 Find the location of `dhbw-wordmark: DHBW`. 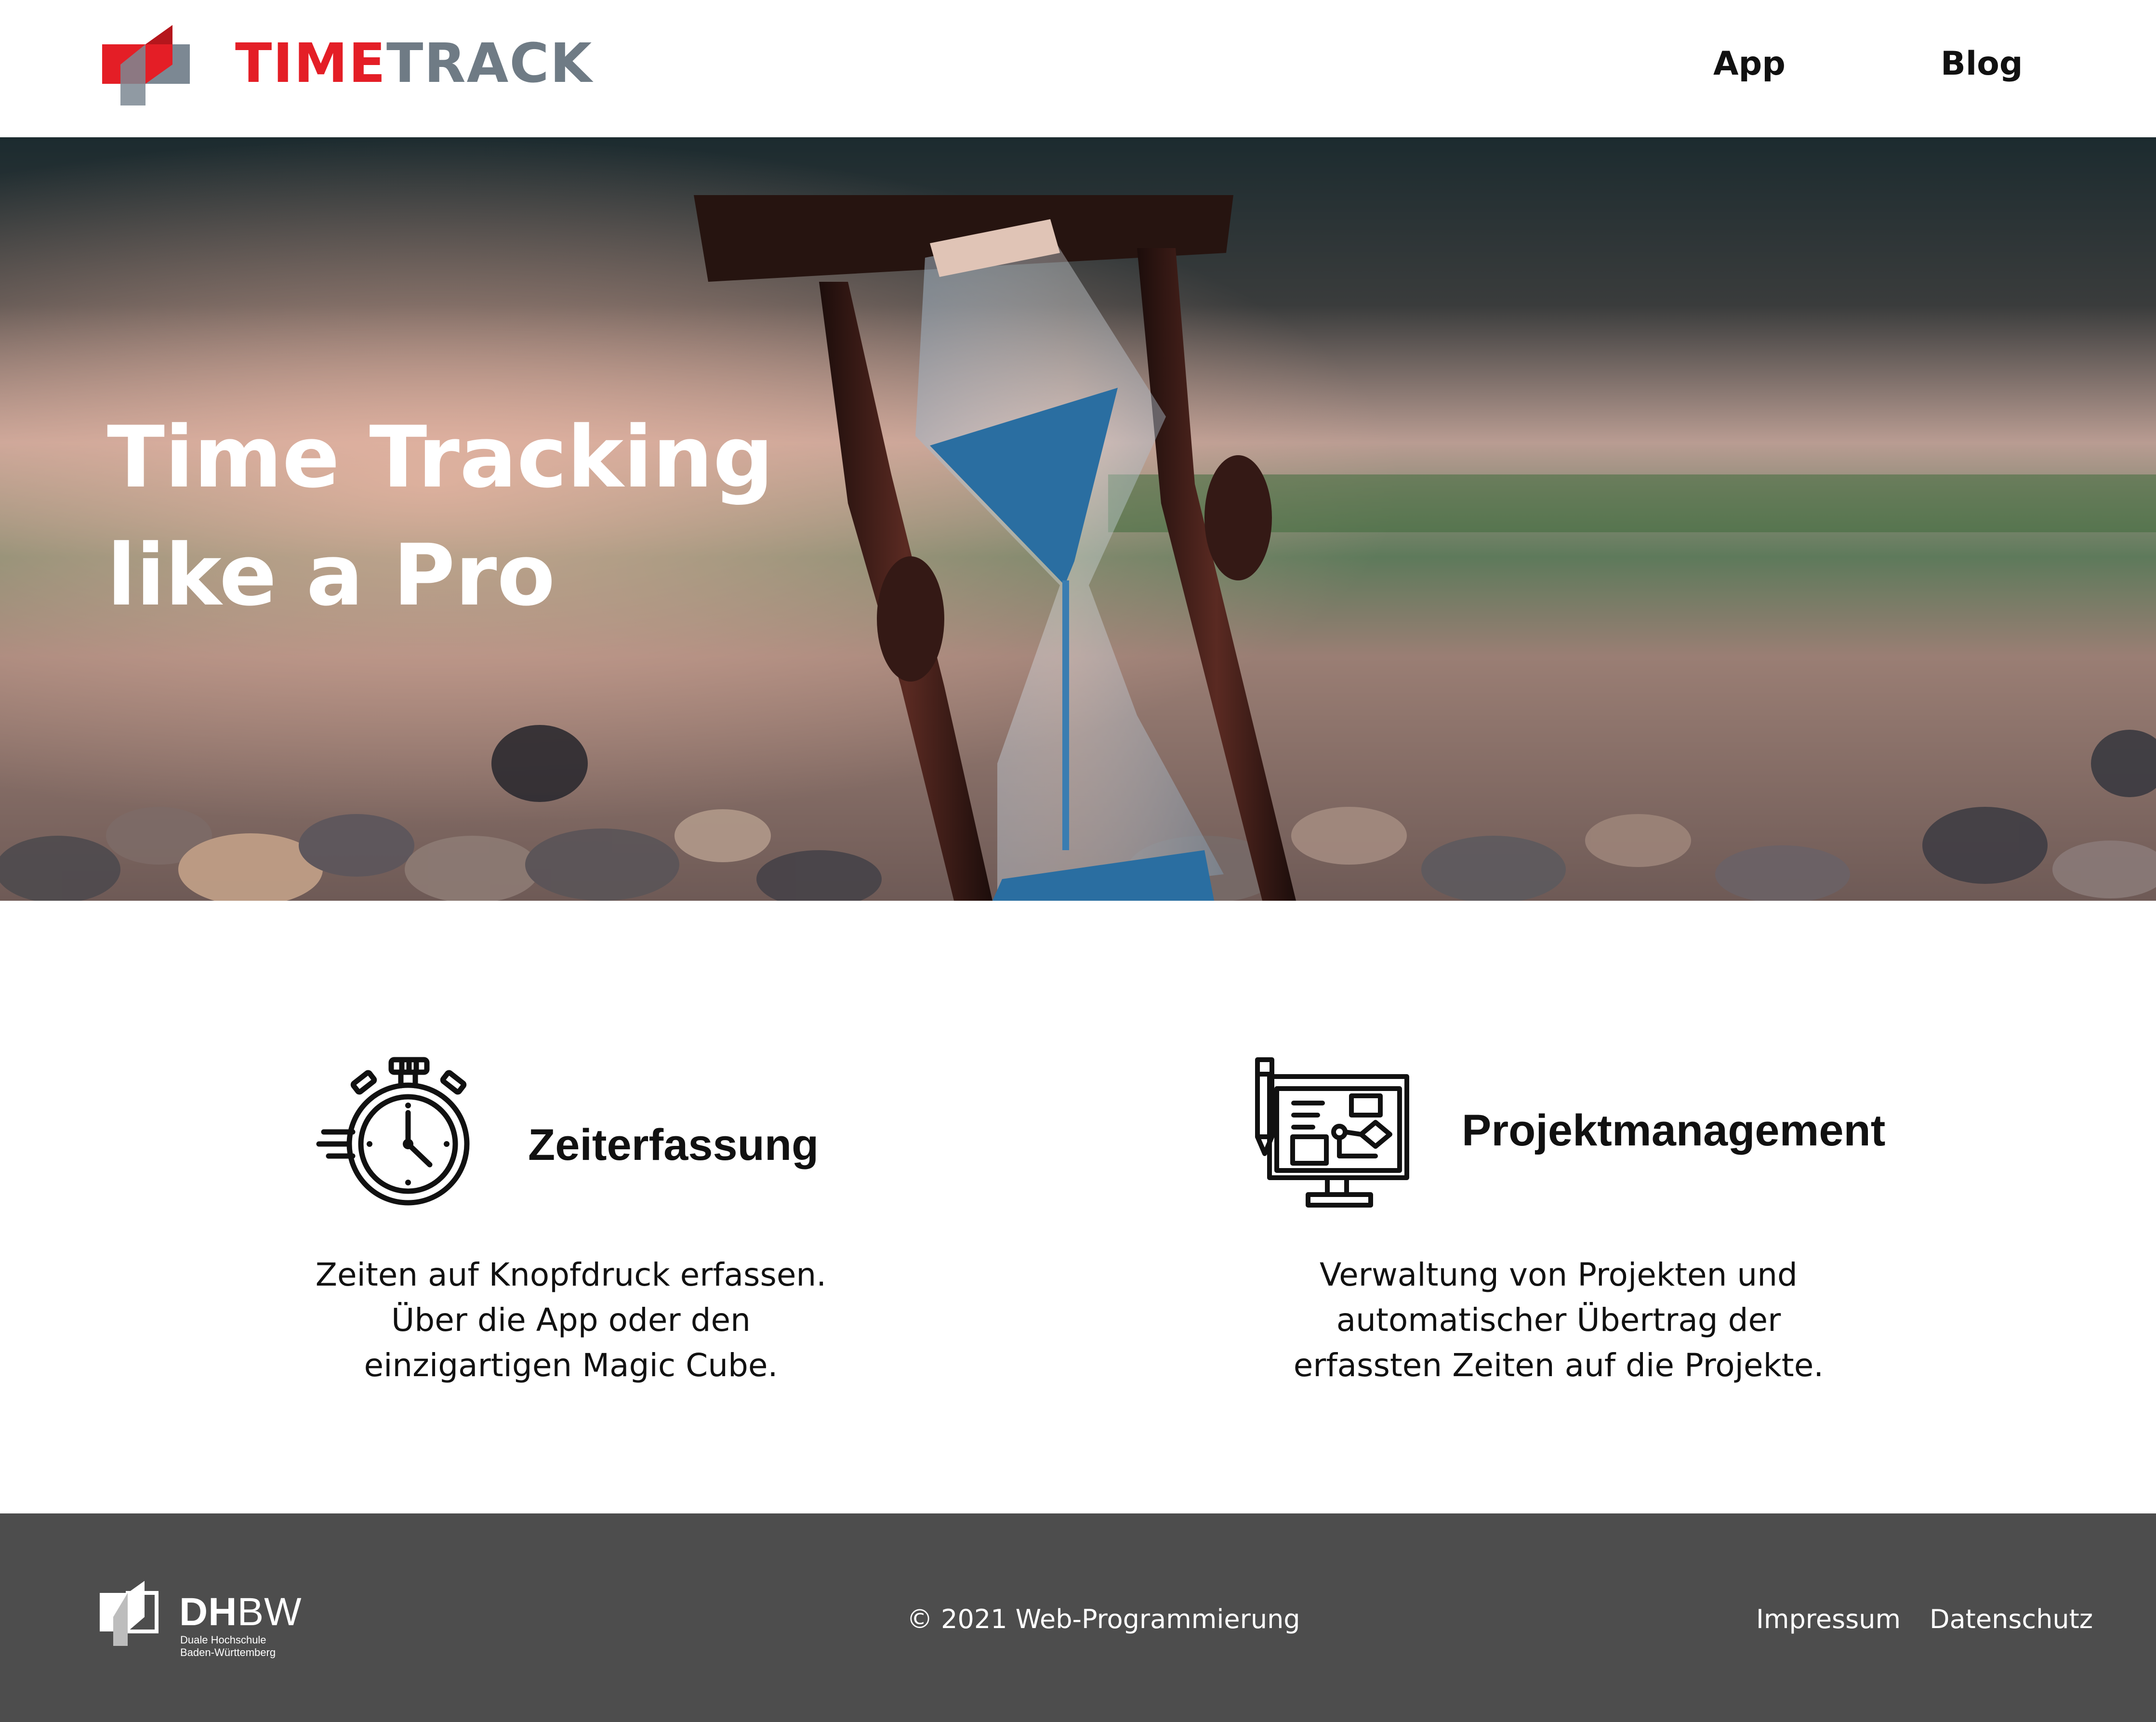

dhbw-wordmark: DHBW is located at coordinates (240, 1613).